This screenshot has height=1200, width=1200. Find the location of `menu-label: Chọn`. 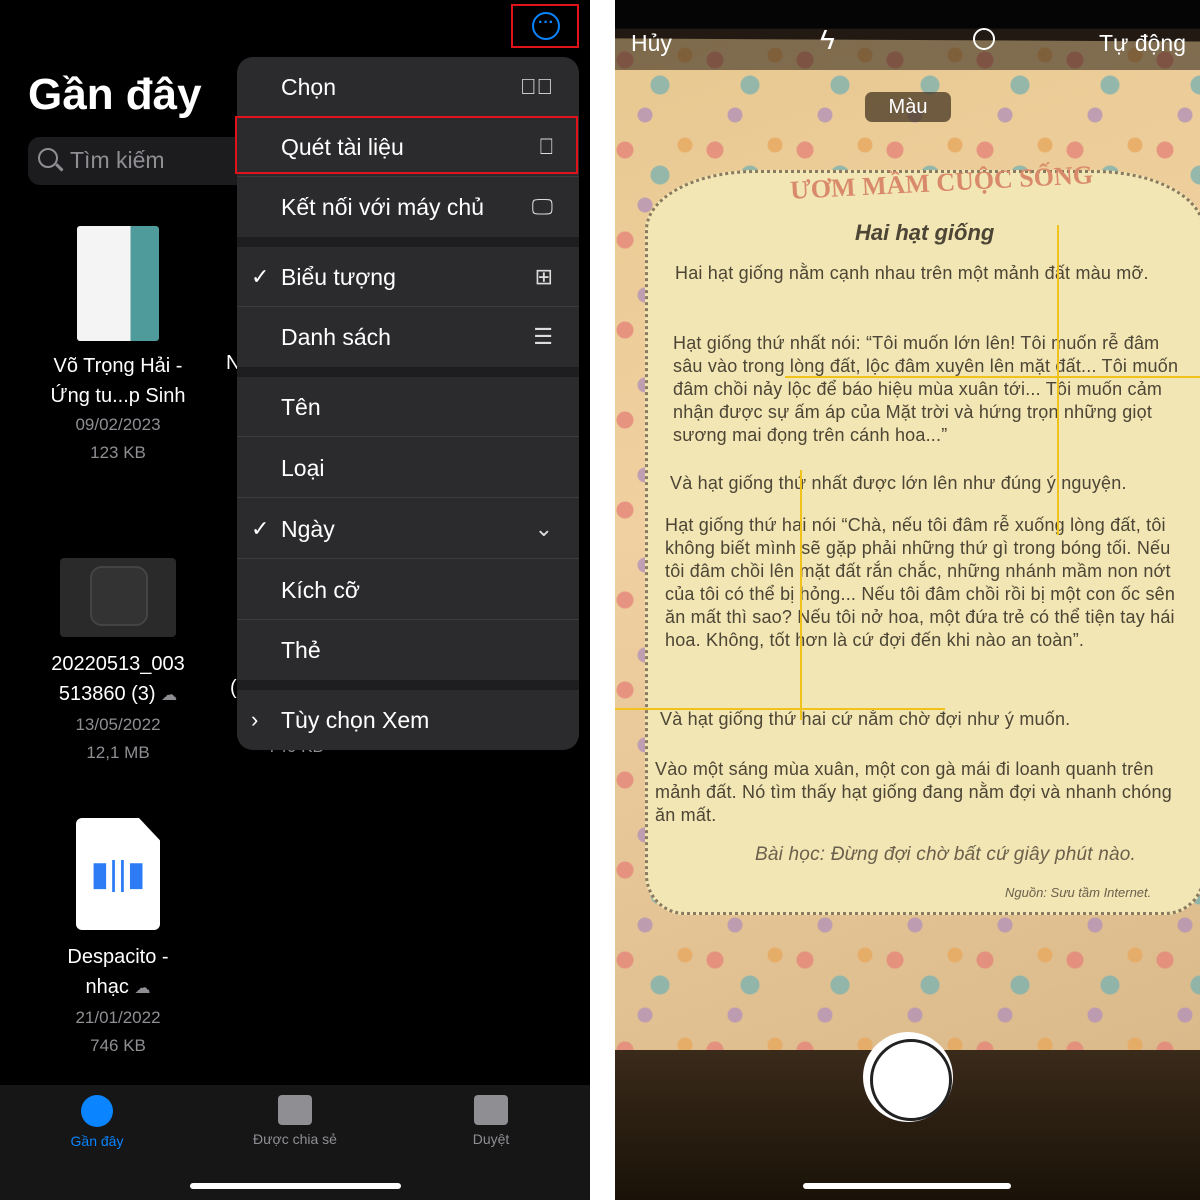

menu-label: Chọn is located at coordinates (308, 87).